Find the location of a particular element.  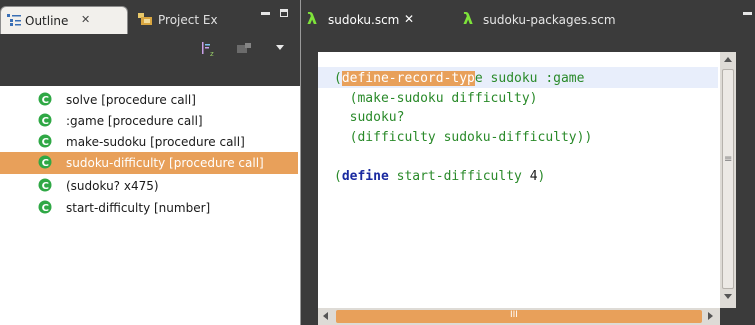

tab-outline-label: Outline is located at coordinates (47, 21).